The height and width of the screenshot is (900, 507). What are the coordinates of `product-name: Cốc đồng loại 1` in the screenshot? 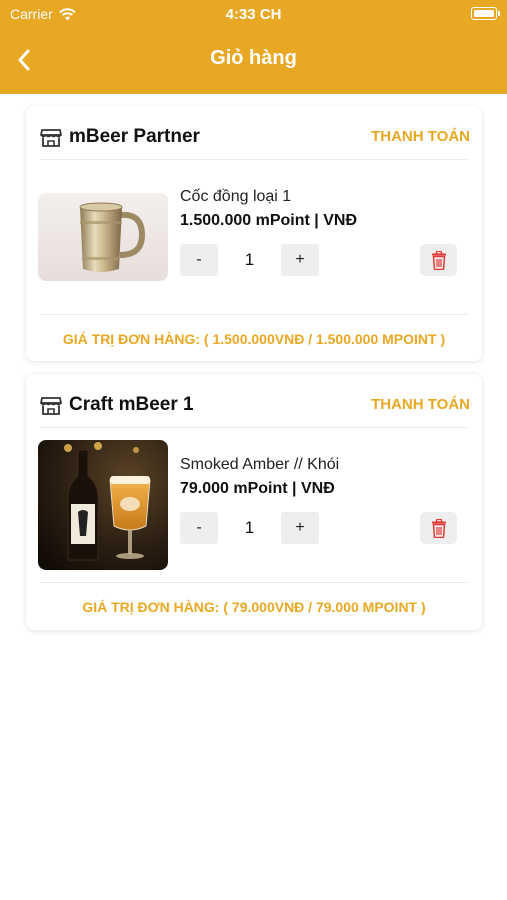 It's located at (236, 196).